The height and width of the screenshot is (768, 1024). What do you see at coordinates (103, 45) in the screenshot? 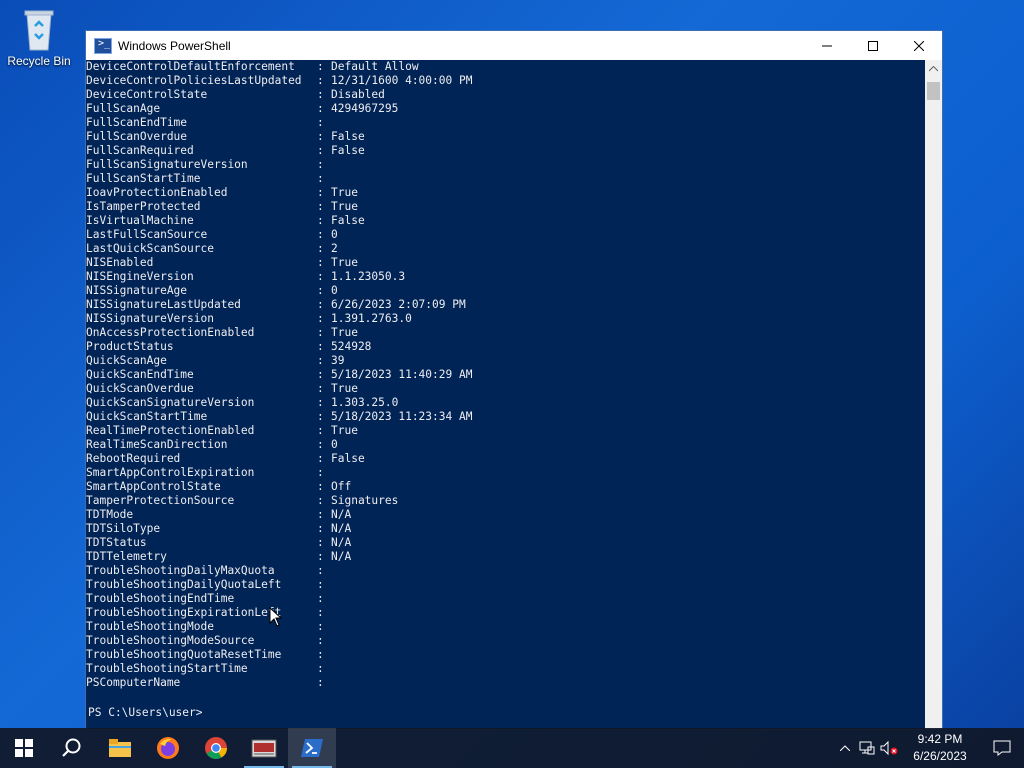
I see `powershell-icon: >_` at bounding box center [103, 45].